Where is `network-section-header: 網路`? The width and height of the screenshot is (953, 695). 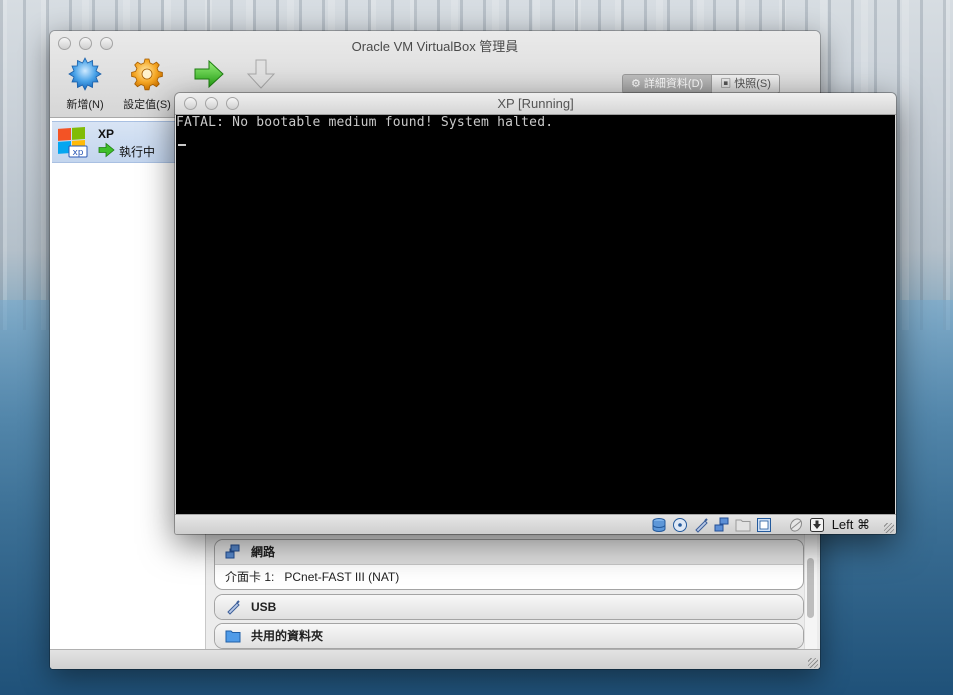
network-section-header: 網路 is located at coordinates (509, 552).